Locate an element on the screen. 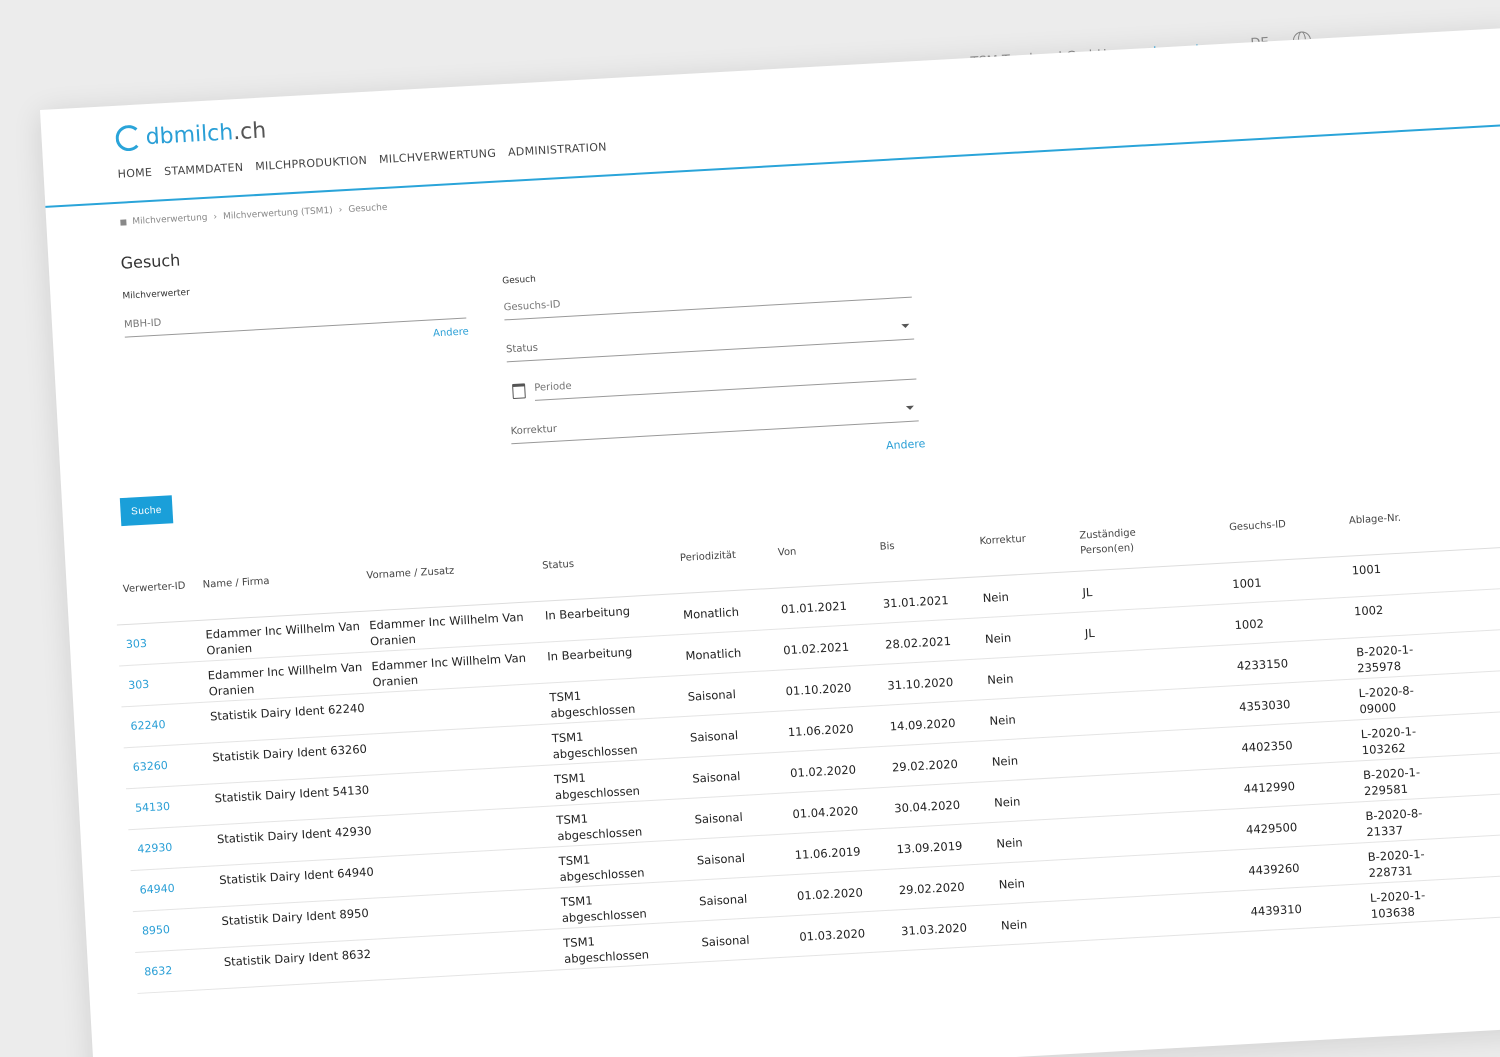 The width and height of the screenshot is (1500, 1057). cell-line: Monatlich is located at coordinates (713, 654).